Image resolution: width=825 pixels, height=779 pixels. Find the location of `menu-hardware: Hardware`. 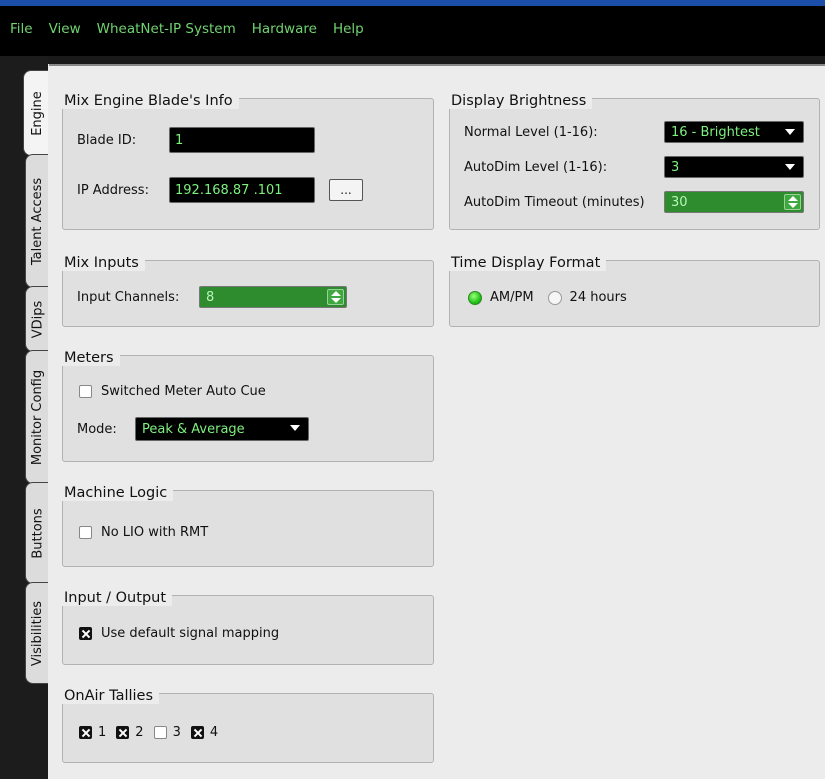

menu-hardware: Hardware is located at coordinates (284, 29).